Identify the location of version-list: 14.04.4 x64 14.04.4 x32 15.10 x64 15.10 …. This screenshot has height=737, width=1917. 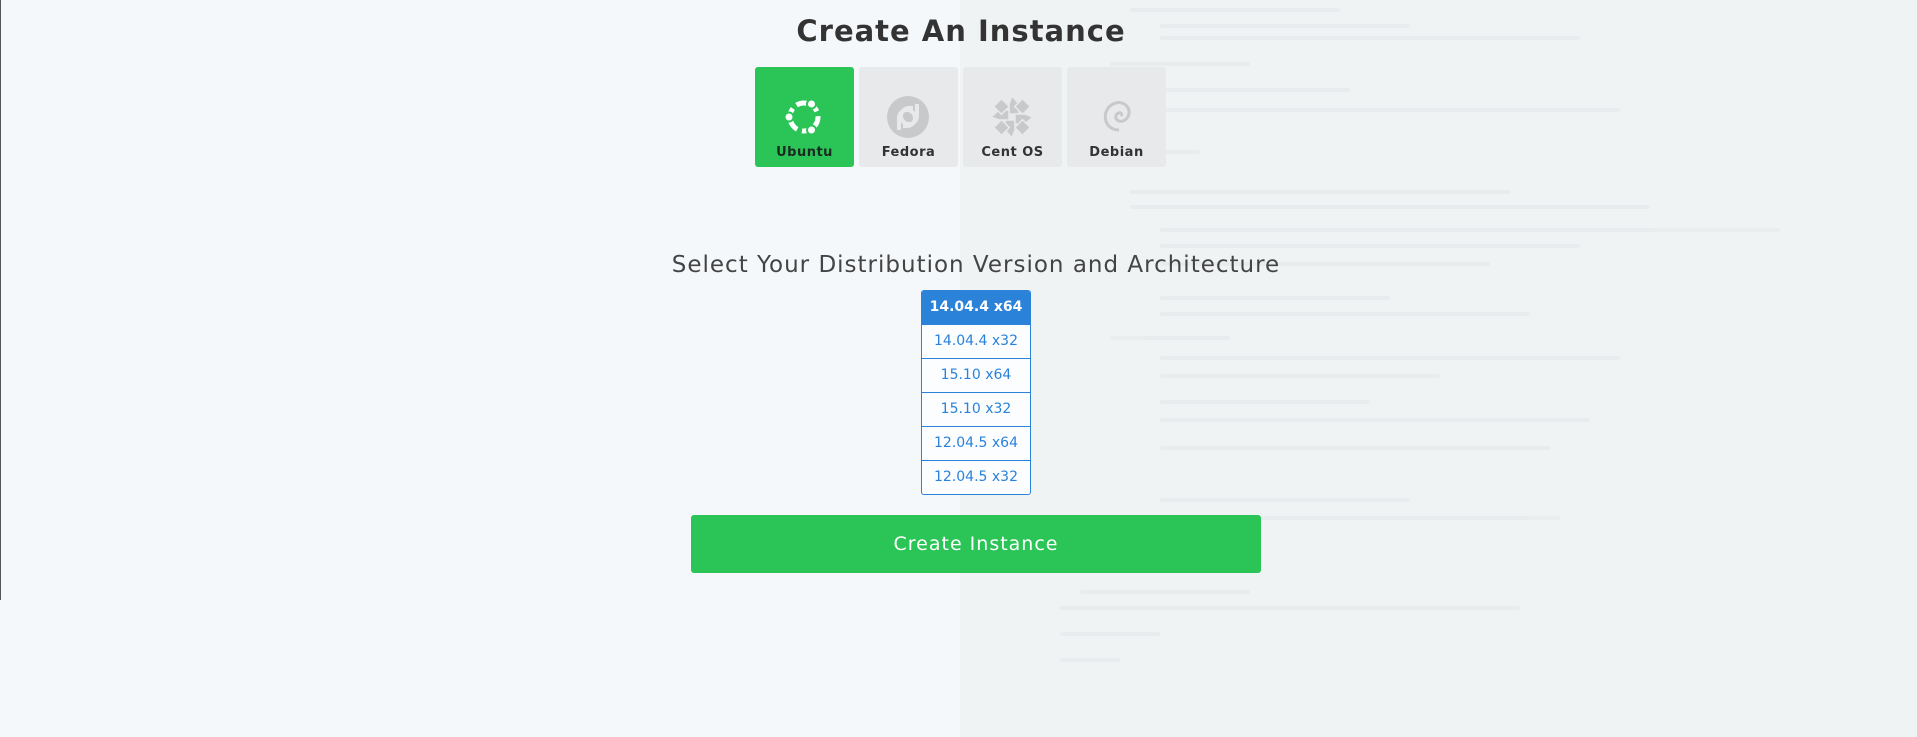
(976, 392).